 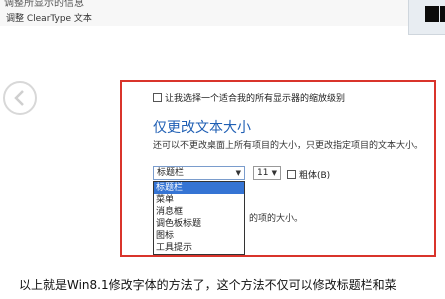 I want to click on size-select: 11 ▼, so click(x=267, y=173).